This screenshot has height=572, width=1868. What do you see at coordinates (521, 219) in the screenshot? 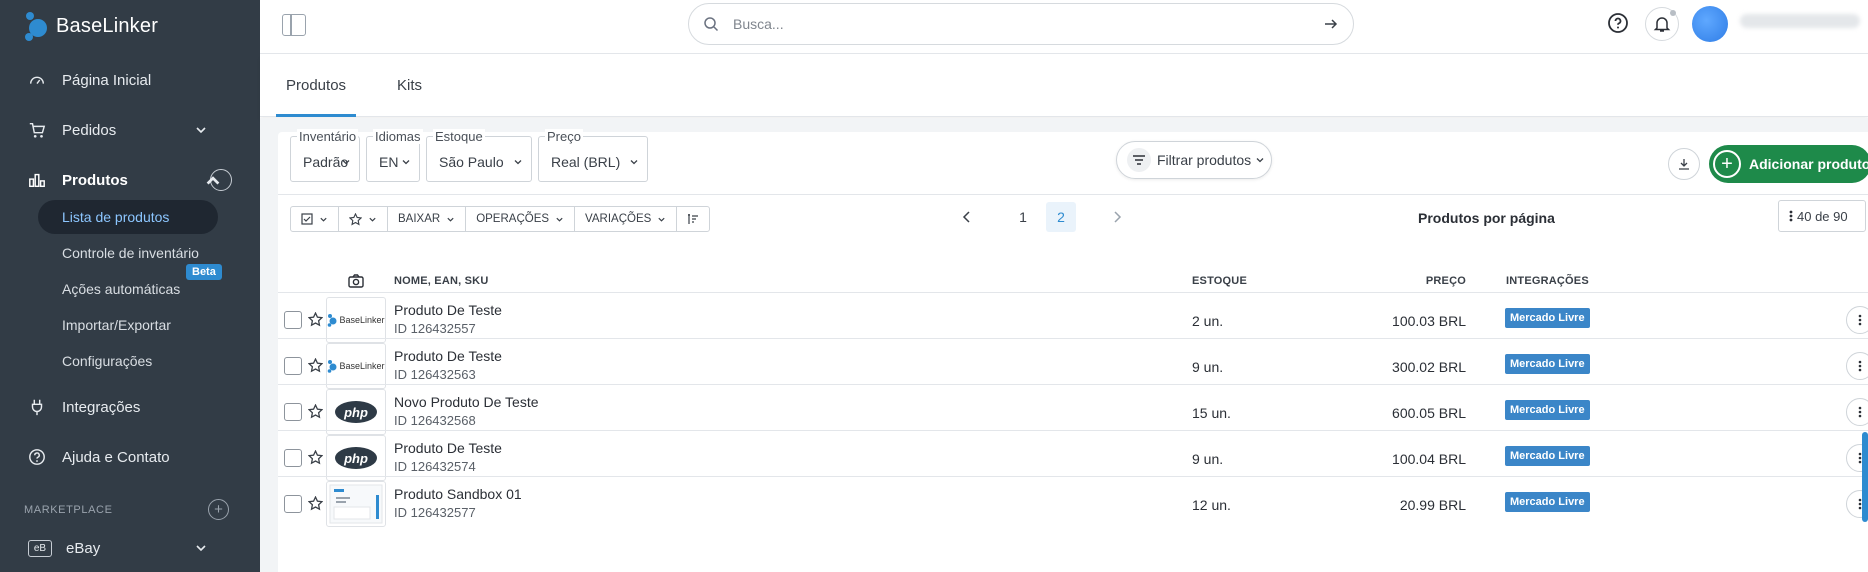
I see `operations-button: OPERAÇÕES` at bounding box center [521, 219].